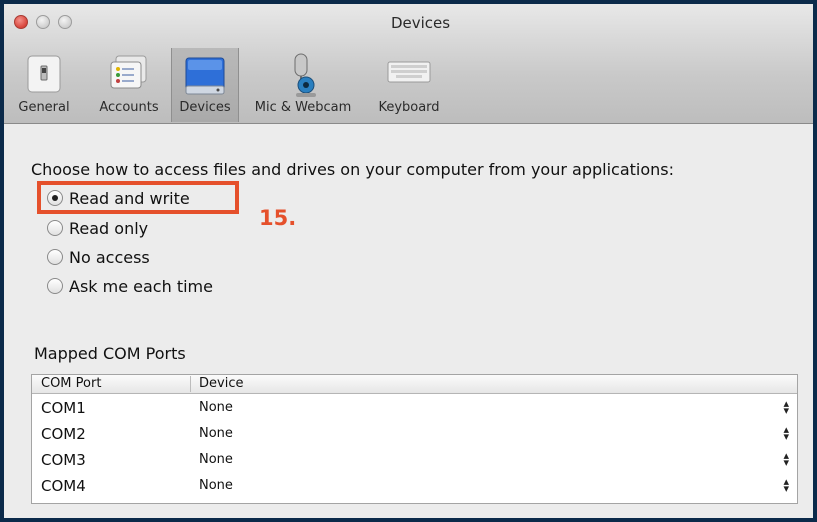 This screenshot has height=522, width=817. What do you see at coordinates (63, 434) in the screenshot?
I see `com-port-cell: COM2` at bounding box center [63, 434].